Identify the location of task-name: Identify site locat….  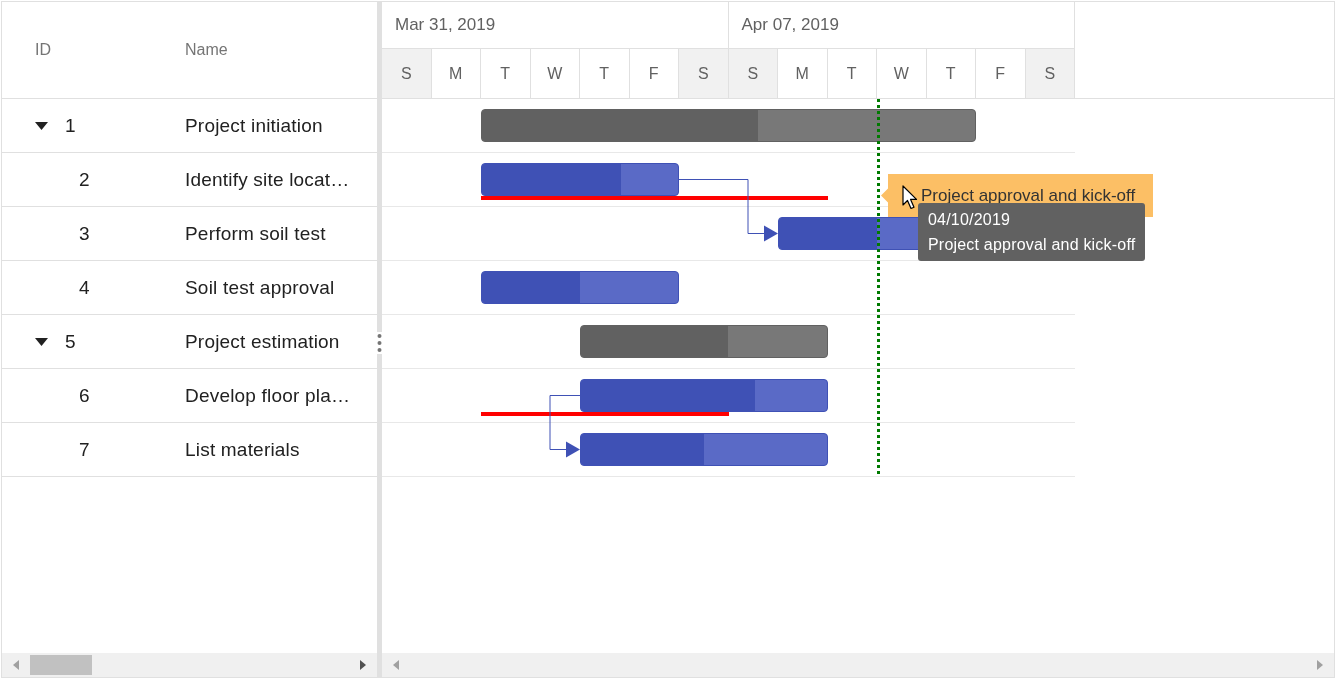
(267, 179).